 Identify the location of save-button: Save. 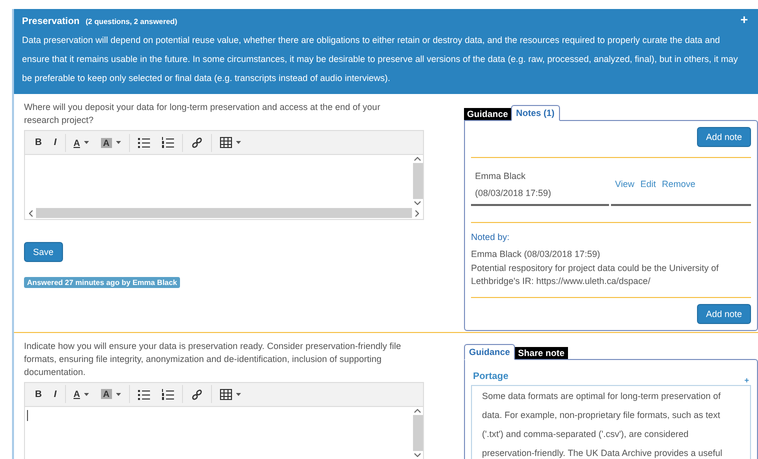
(43, 252).